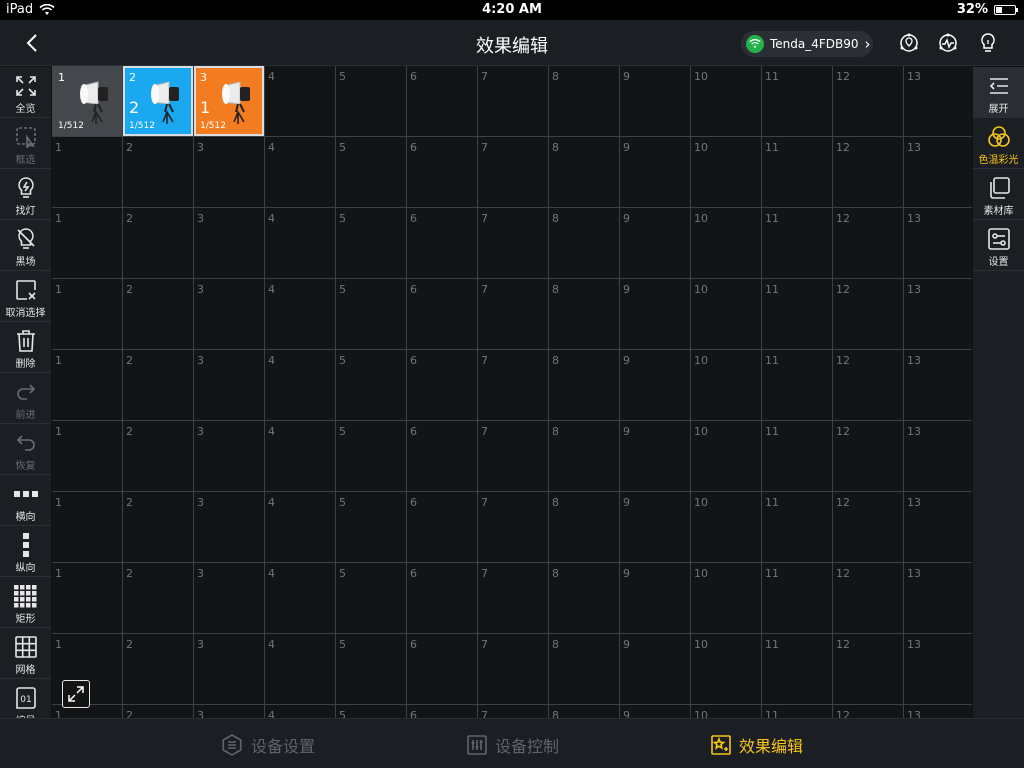  I want to click on wifi-network-button: Tenda_4FDB90 ›, so click(807, 44).